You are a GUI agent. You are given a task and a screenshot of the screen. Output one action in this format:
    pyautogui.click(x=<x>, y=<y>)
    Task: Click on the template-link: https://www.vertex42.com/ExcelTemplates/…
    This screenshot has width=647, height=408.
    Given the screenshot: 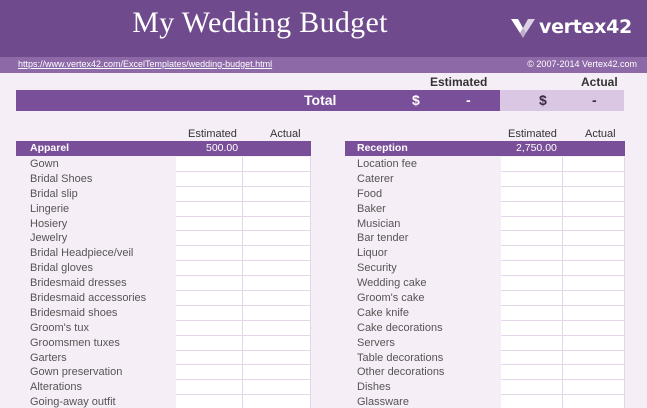 What is the action you would take?
    pyautogui.click(x=145, y=64)
    